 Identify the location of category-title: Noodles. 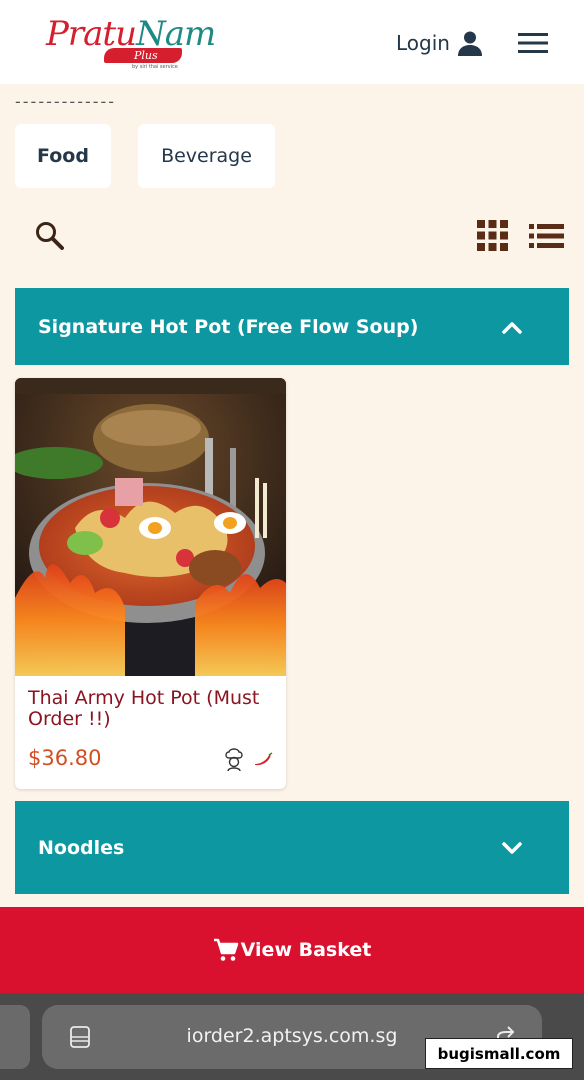
(81, 847).